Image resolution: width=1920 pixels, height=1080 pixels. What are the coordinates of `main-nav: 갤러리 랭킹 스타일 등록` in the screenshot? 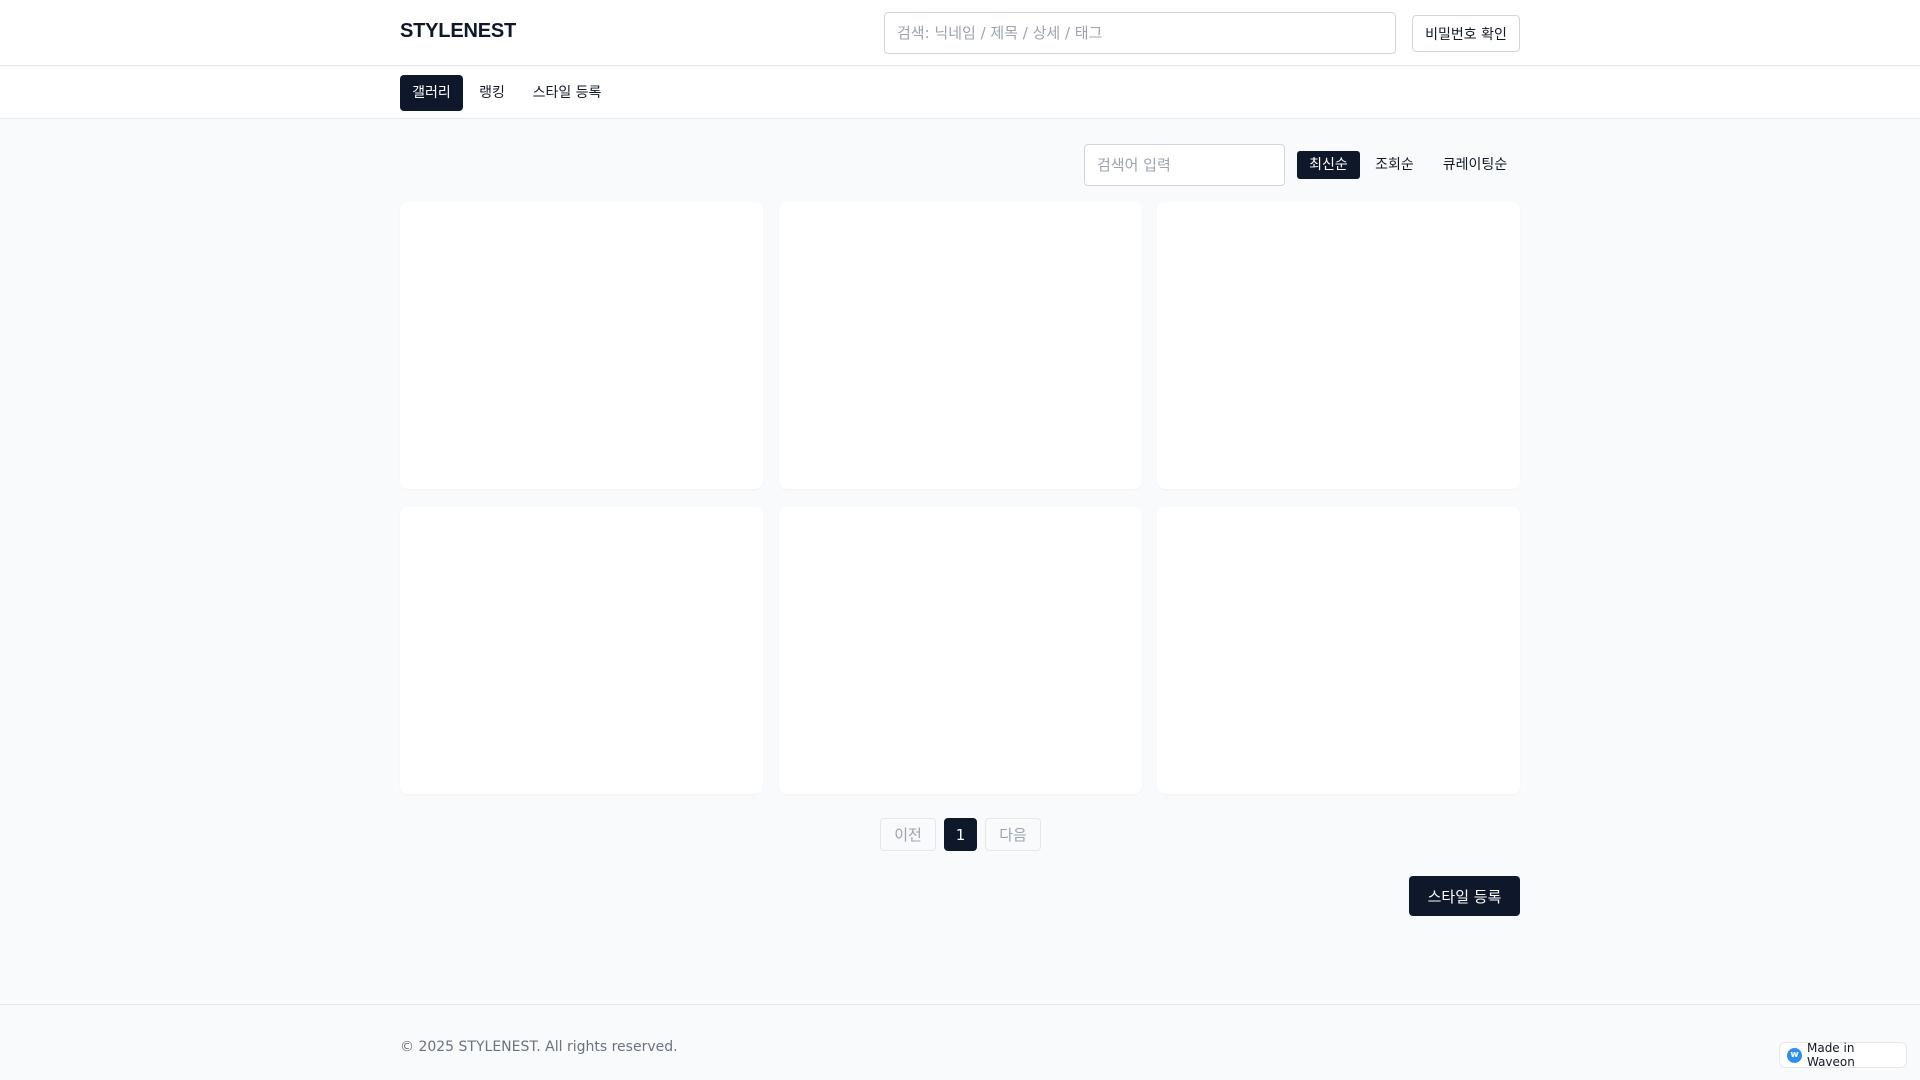 It's located at (960, 93).